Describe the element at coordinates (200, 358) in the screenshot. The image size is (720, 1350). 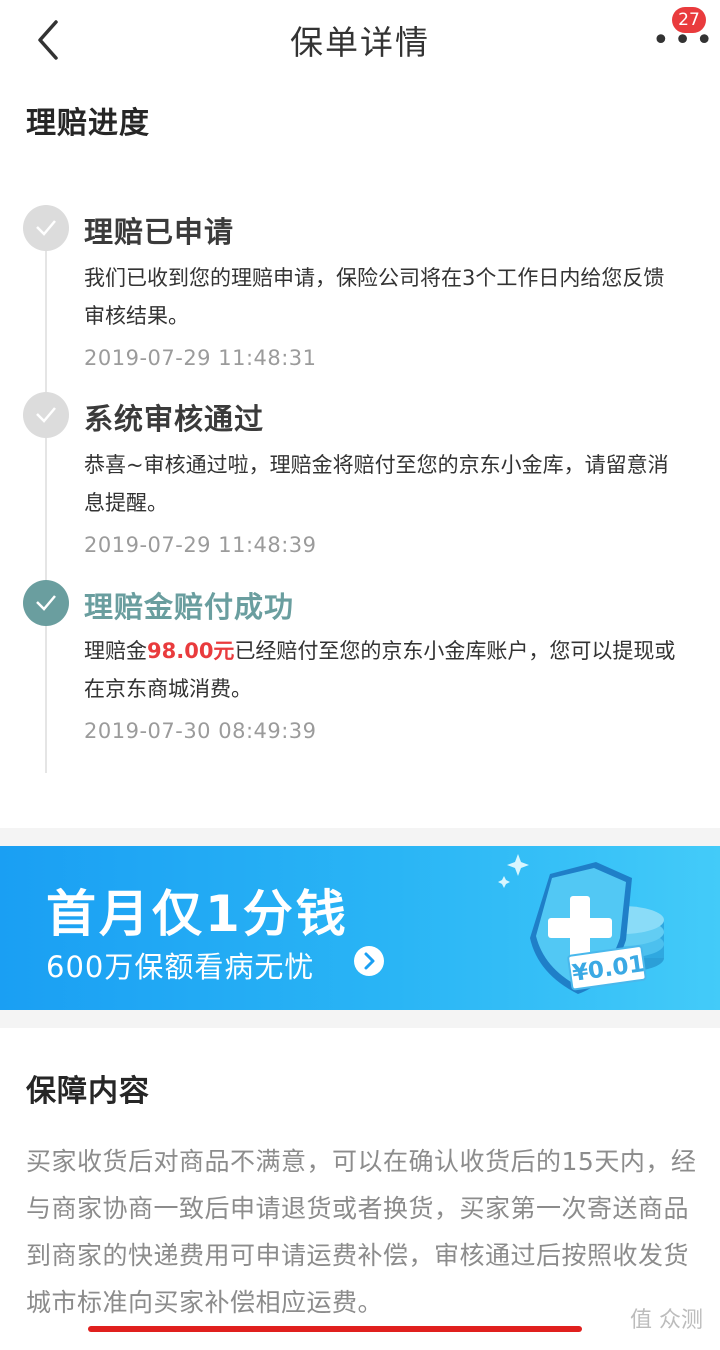
I see `step-time: 2019-07-29 11:48:31` at that location.